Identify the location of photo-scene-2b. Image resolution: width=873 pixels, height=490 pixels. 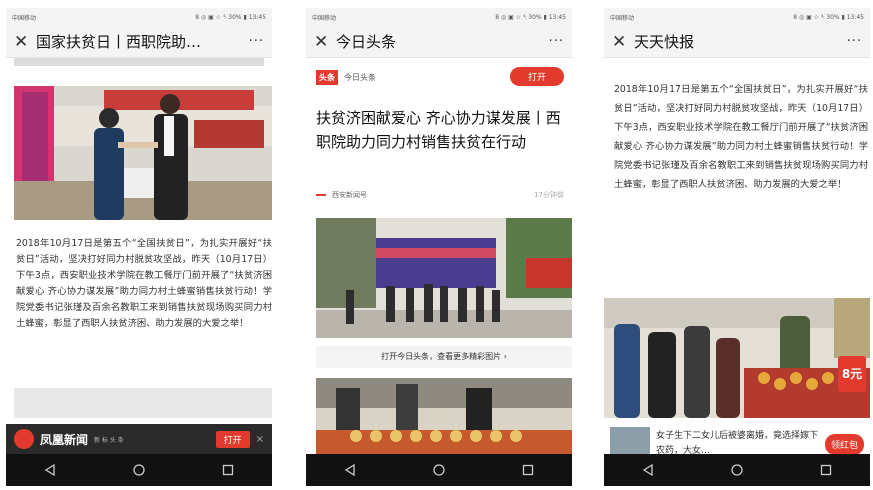
(444, 416).